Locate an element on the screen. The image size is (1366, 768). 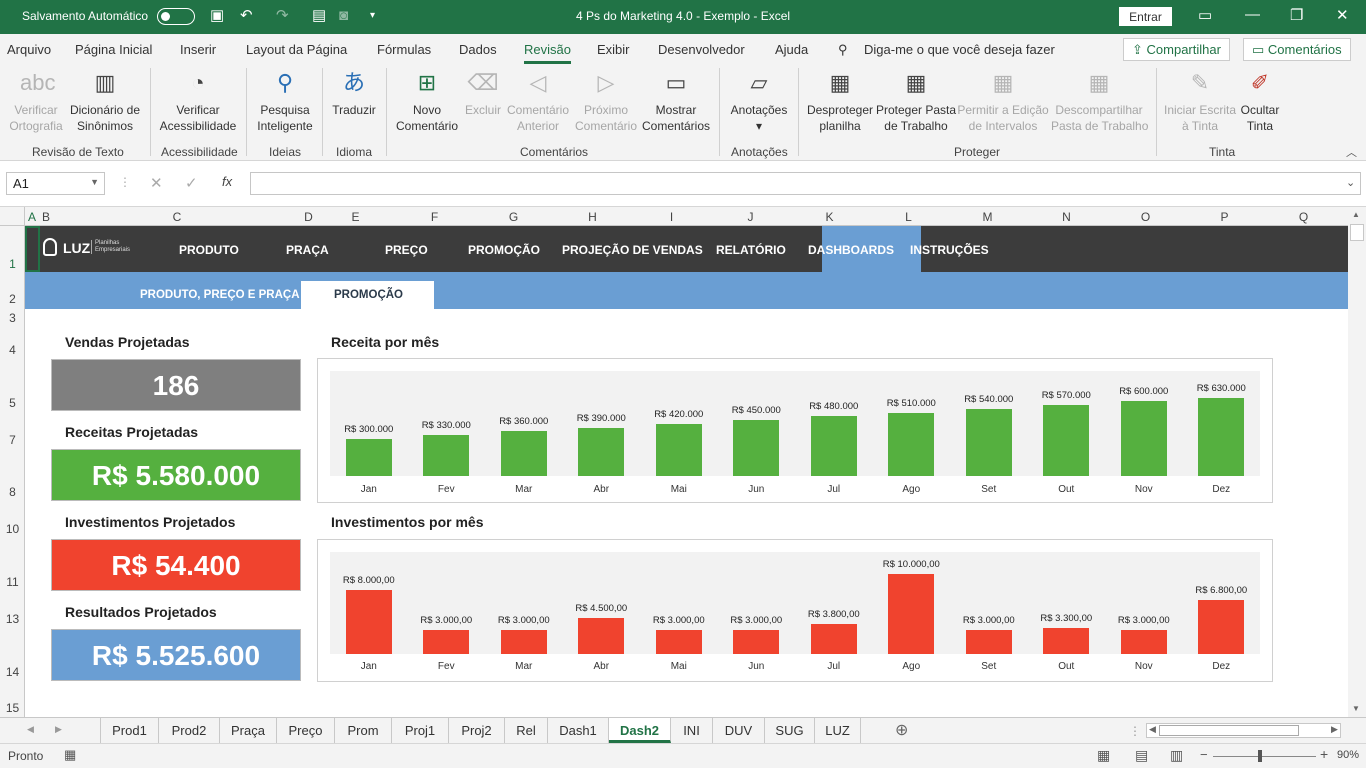
nav-relatorio: RELATÓRIO is located at coordinates (751, 250).